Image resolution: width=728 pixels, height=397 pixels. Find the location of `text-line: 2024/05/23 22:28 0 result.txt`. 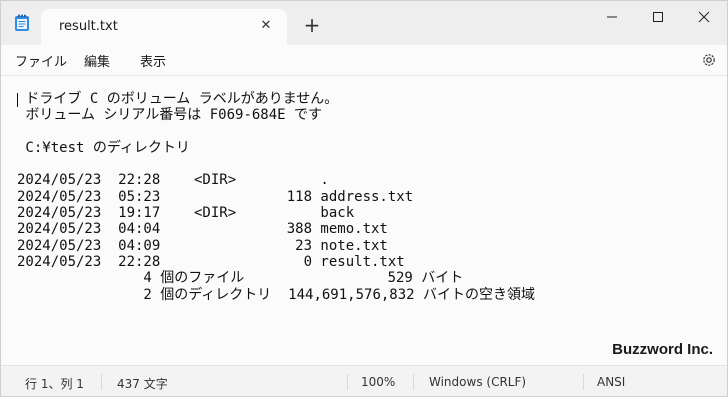

text-line: 2024/05/23 22:28 0 result.txt is located at coordinates (211, 261).